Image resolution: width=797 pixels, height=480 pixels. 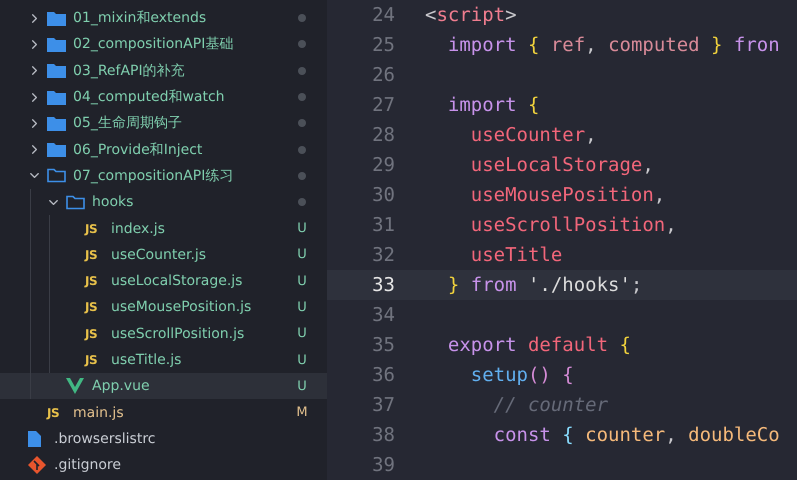 What do you see at coordinates (34, 438) in the screenshot?
I see `document-icon` at bounding box center [34, 438].